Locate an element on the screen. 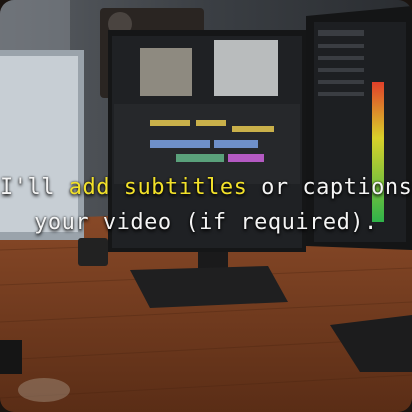 The width and height of the screenshot is (412, 412). desk-device is located at coordinates (93, 252).